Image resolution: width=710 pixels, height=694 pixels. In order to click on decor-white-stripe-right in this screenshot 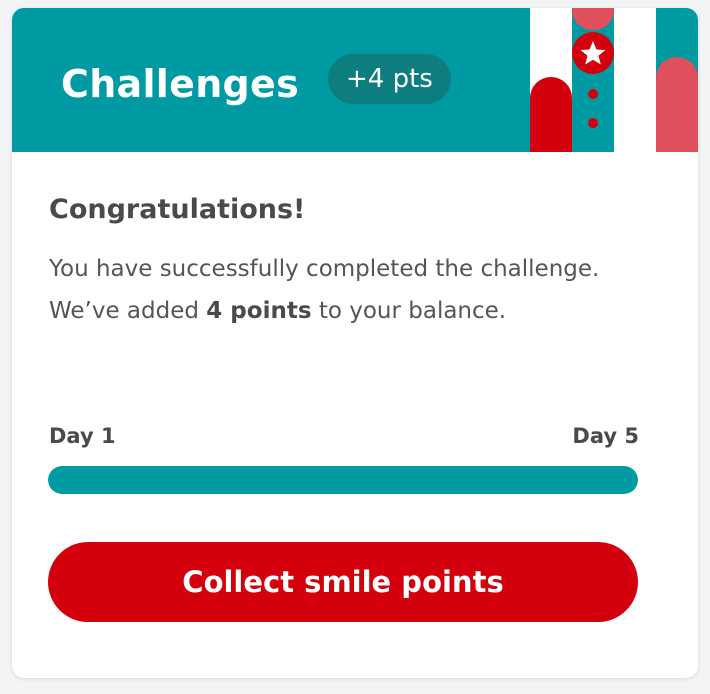, I will do `click(635, 80)`.